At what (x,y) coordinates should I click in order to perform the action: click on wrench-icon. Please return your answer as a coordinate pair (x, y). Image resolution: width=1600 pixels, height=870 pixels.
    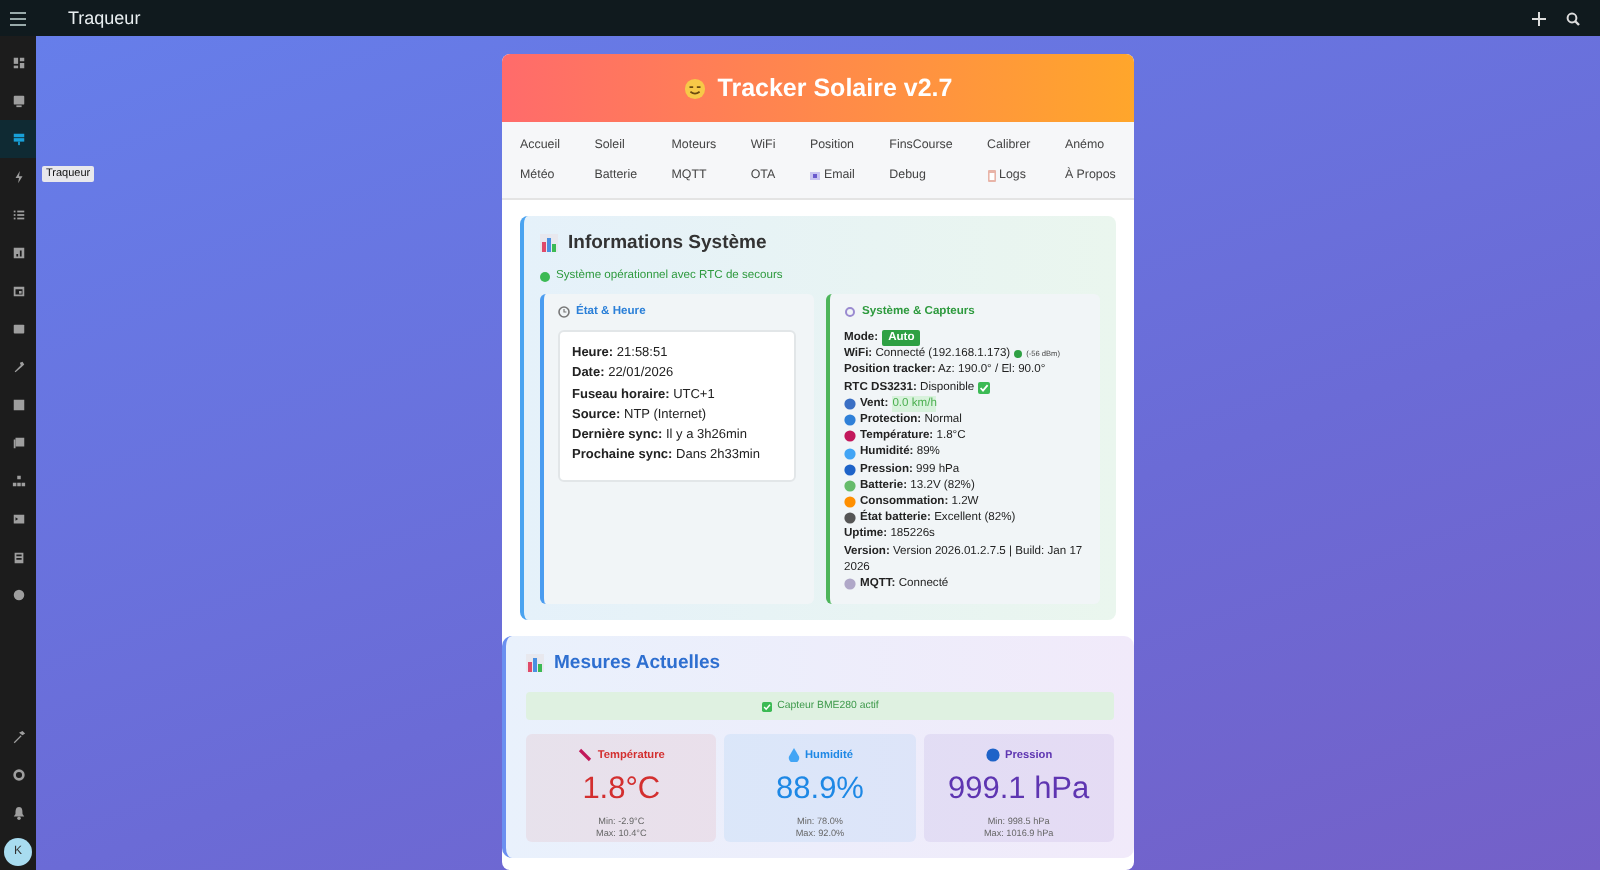
    Looking at the image, I should click on (18, 367).